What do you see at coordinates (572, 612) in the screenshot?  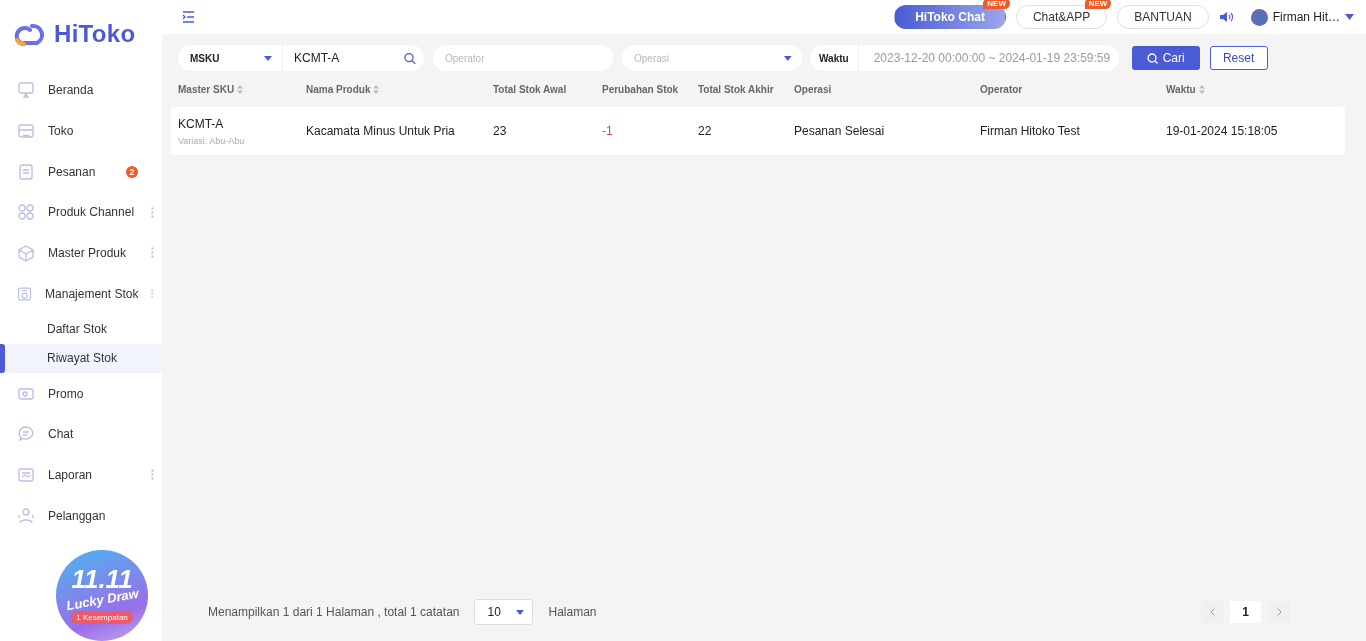 I see `page-size-suffix: Halaman` at bounding box center [572, 612].